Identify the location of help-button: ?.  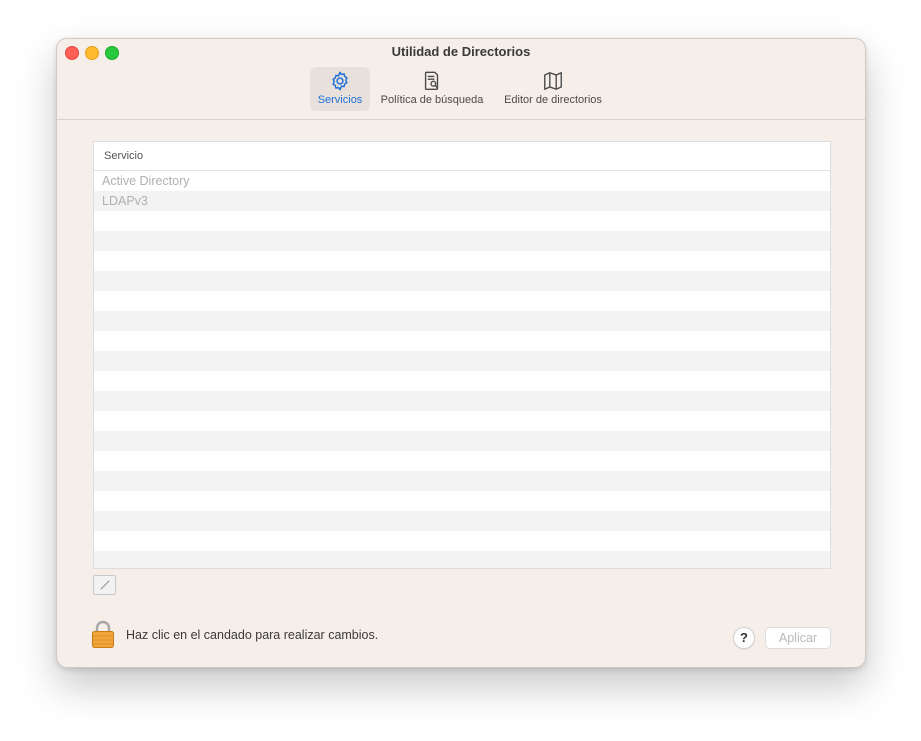
(744, 638).